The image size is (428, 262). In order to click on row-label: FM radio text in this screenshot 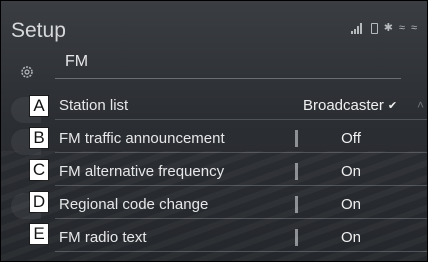, I will do `click(103, 237)`.